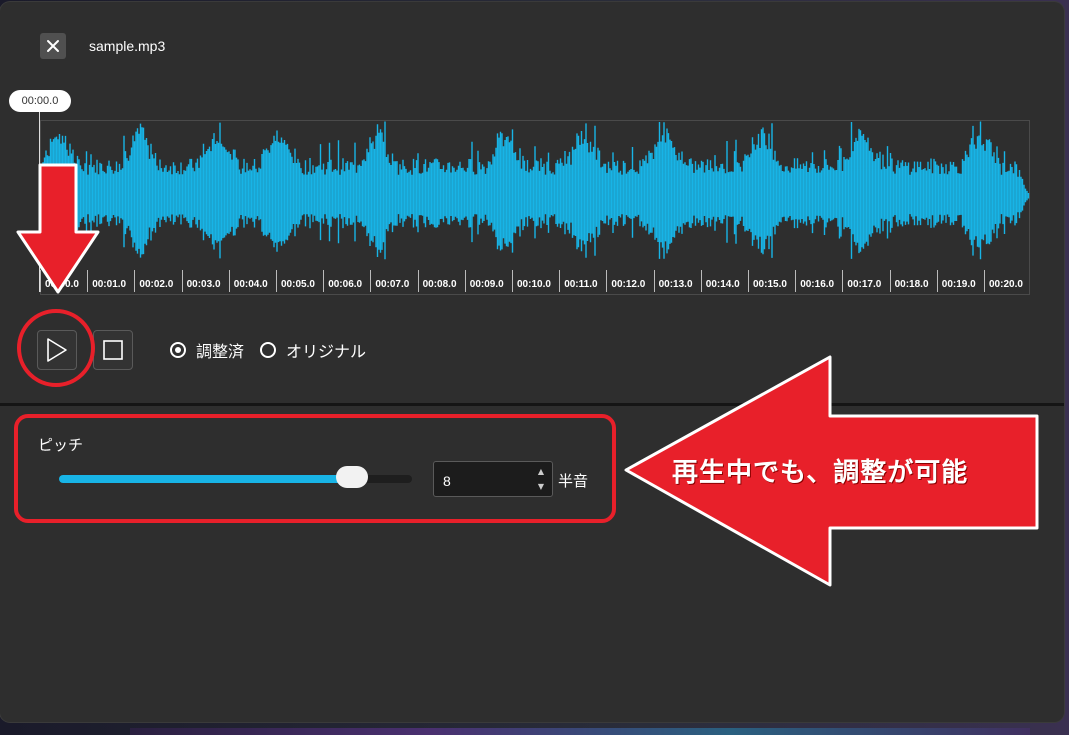 The height and width of the screenshot is (735, 1069). Describe the element at coordinates (299, 281) in the screenshot. I see `timeline-tick: 00:05.0` at that location.